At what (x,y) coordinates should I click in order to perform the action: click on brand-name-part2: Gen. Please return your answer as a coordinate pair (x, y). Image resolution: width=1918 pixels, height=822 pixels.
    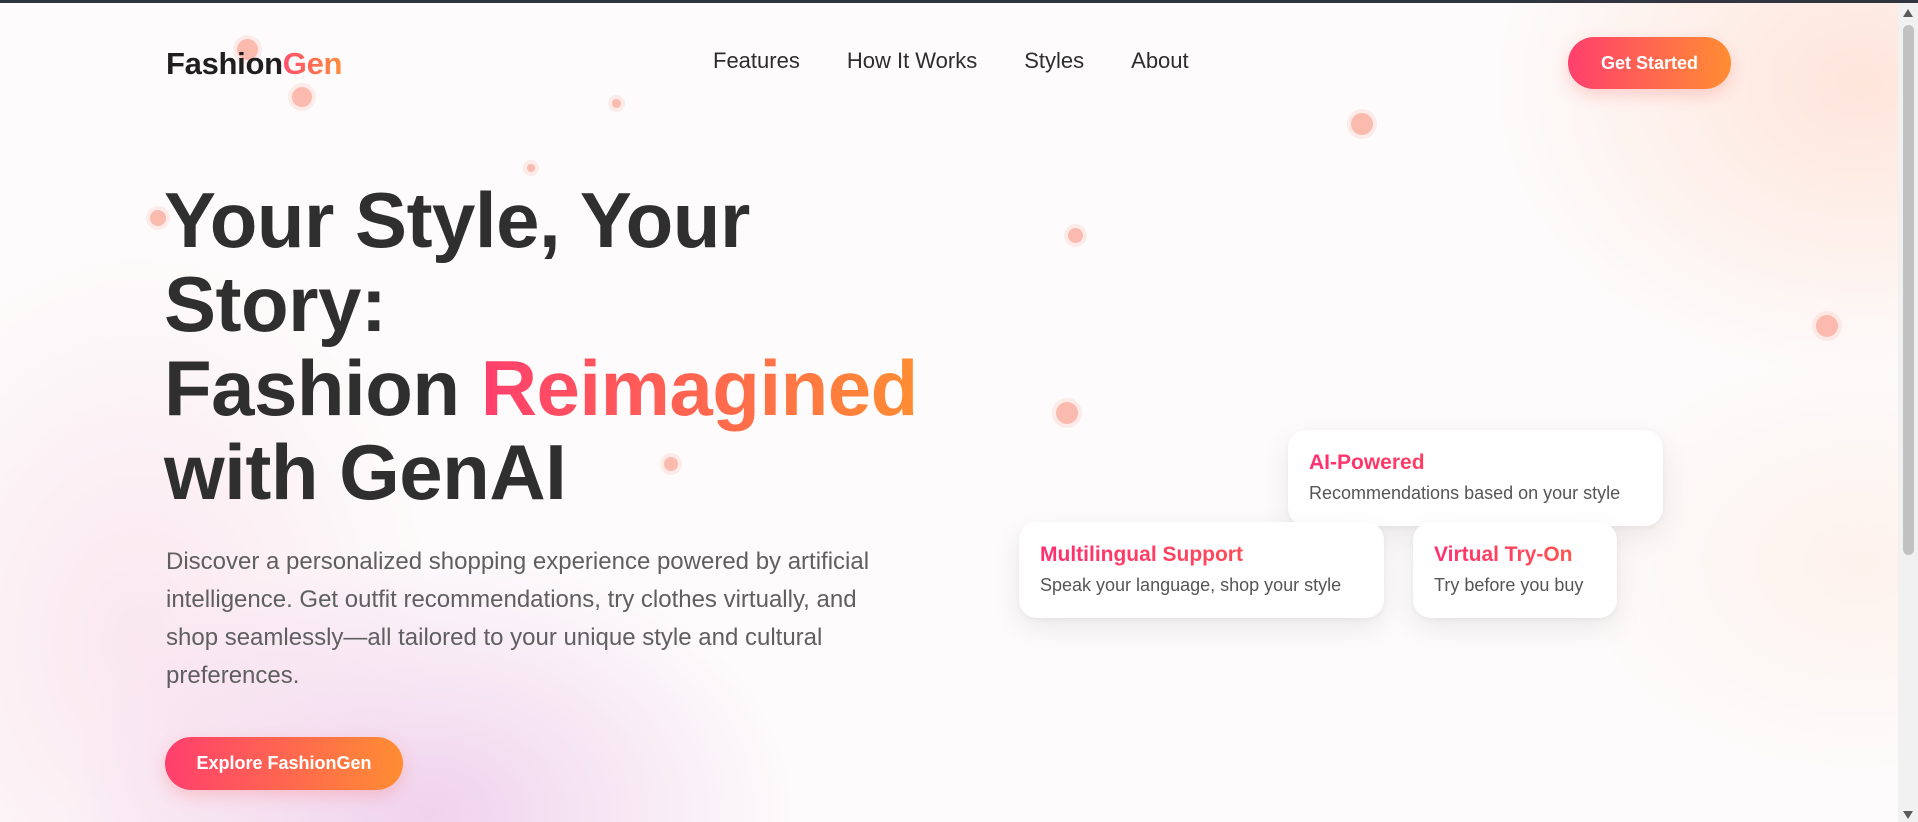
    Looking at the image, I should click on (312, 63).